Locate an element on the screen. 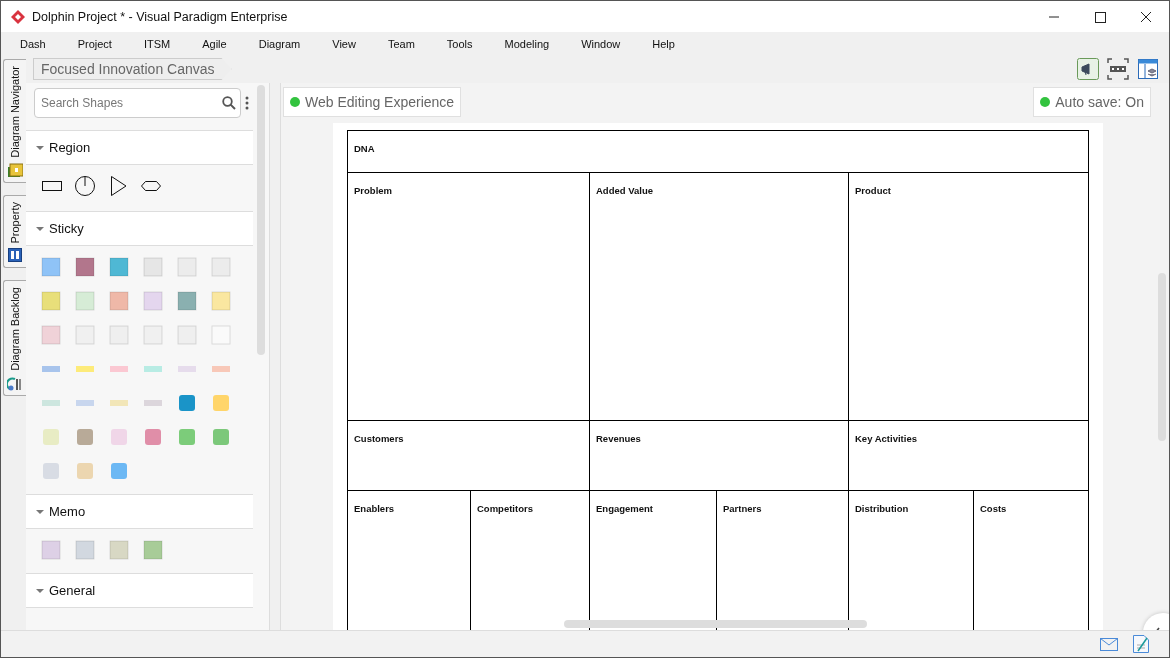 The height and width of the screenshot is (658, 1170). side-tab-label: Diagram Navigator is located at coordinates (15, 112).